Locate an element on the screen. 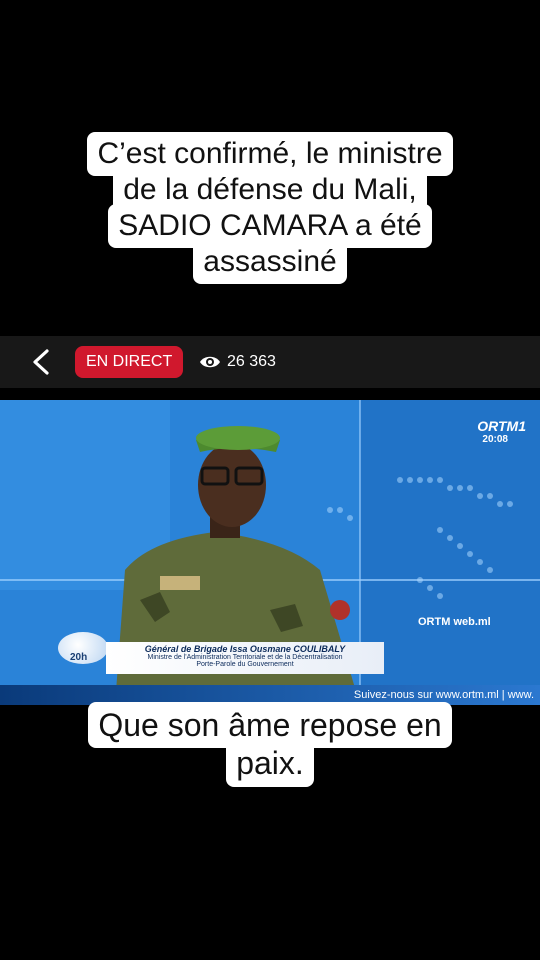 The width and height of the screenshot is (540, 960). eye-icon is located at coordinates (210, 362).